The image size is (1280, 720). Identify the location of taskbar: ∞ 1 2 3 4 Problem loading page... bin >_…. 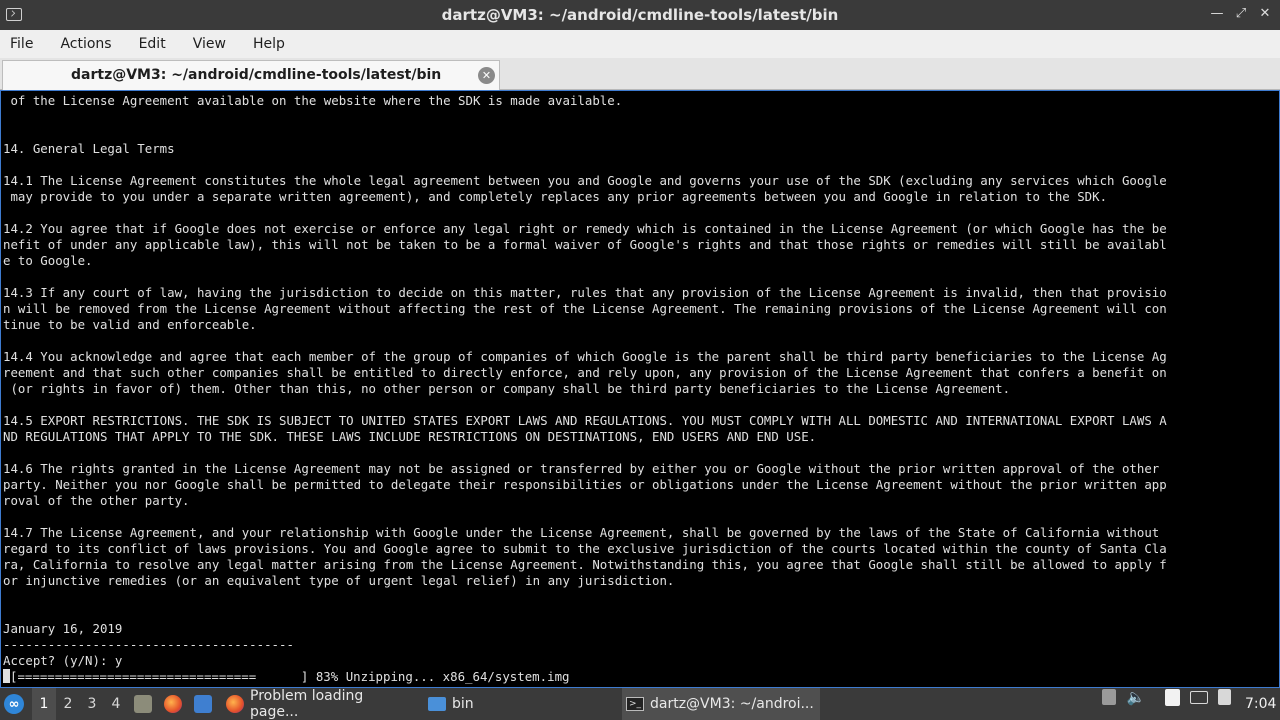
(640, 704).